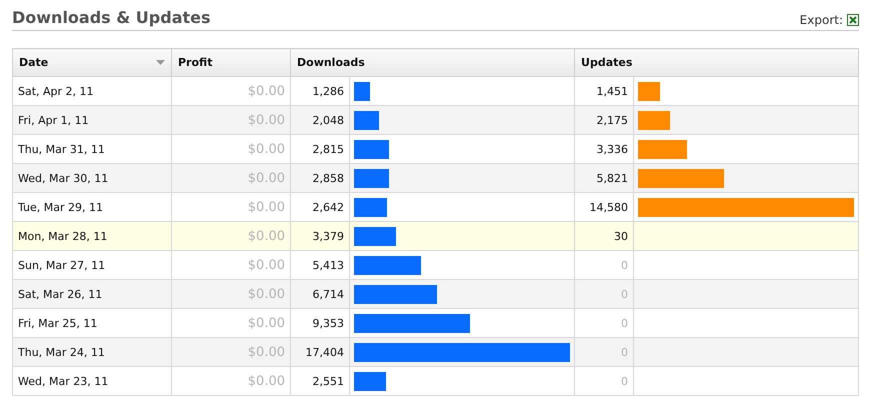 The width and height of the screenshot is (870, 406). I want to click on downloads-cell: 2,551, so click(320, 381).